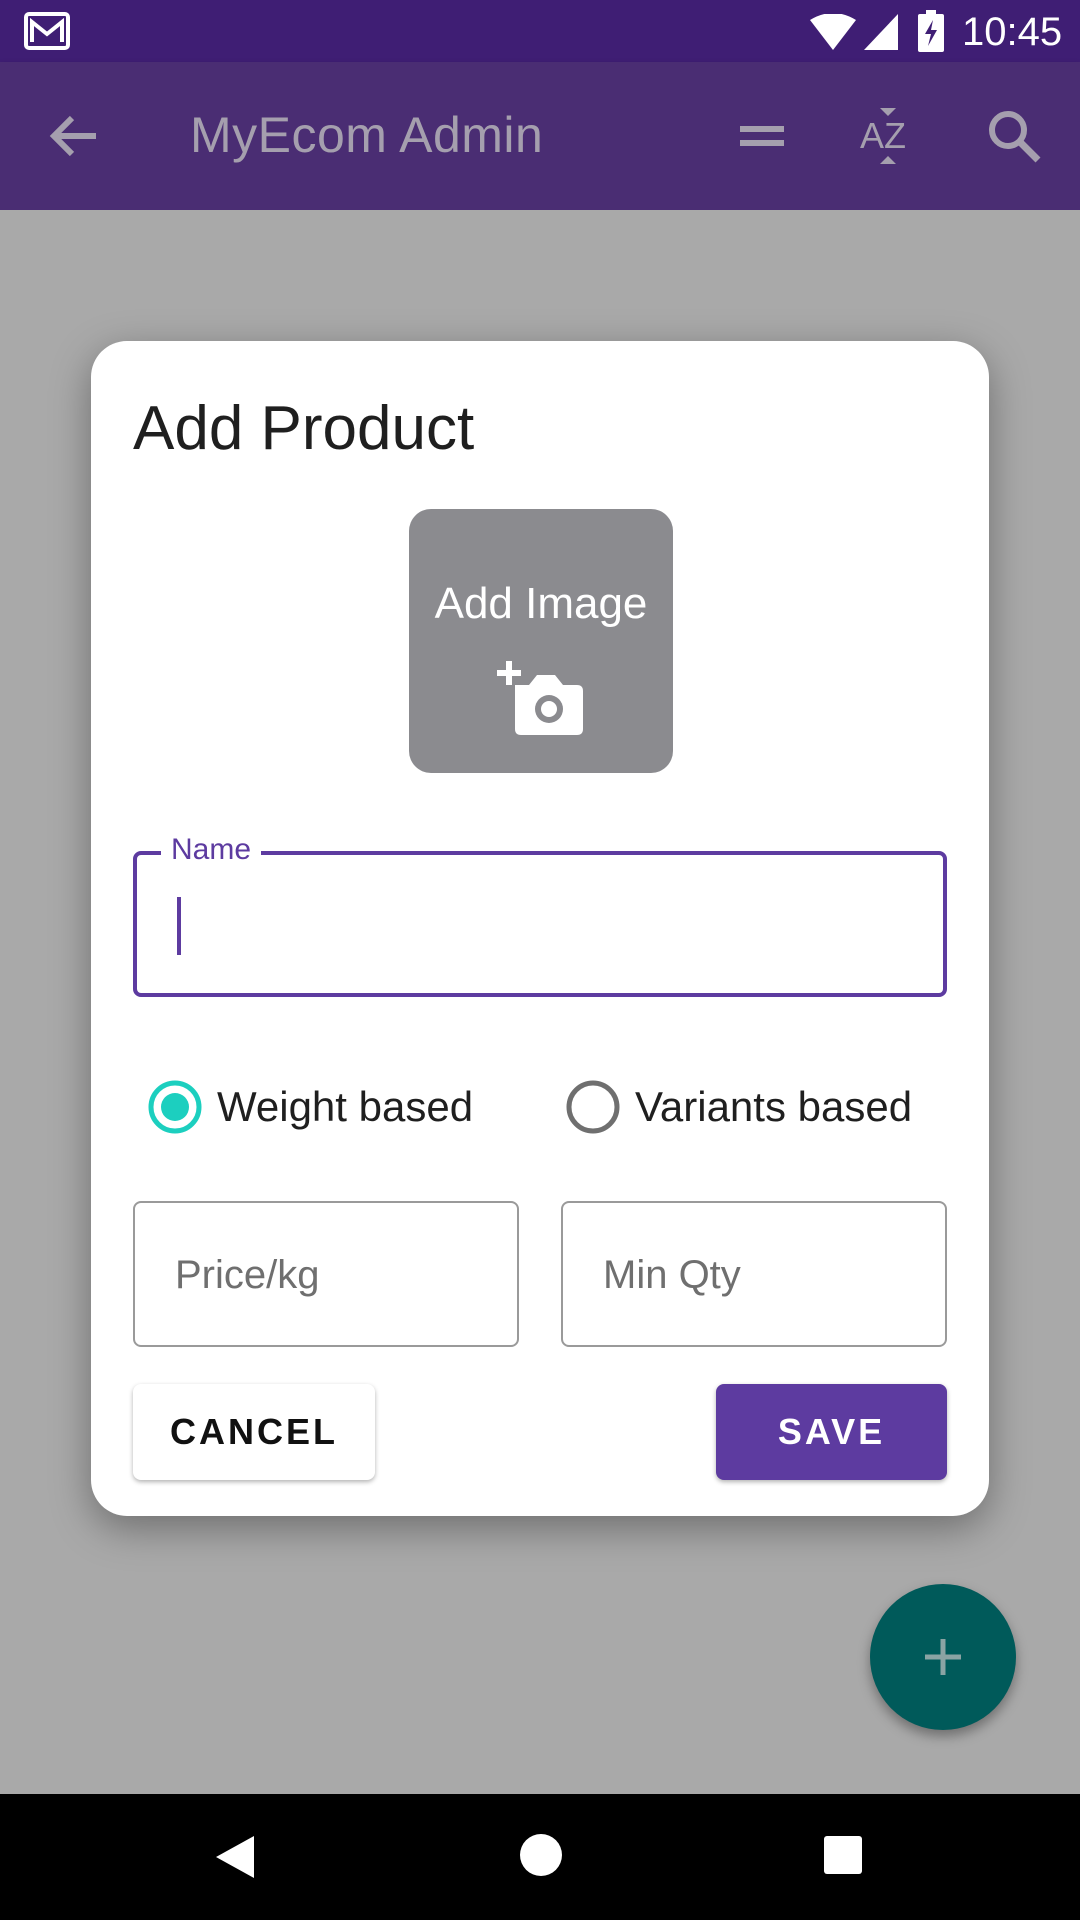 This screenshot has width=1080, height=1920. What do you see at coordinates (211, 850) in the screenshot?
I see `name-input-label: Name` at bounding box center [211, 850].